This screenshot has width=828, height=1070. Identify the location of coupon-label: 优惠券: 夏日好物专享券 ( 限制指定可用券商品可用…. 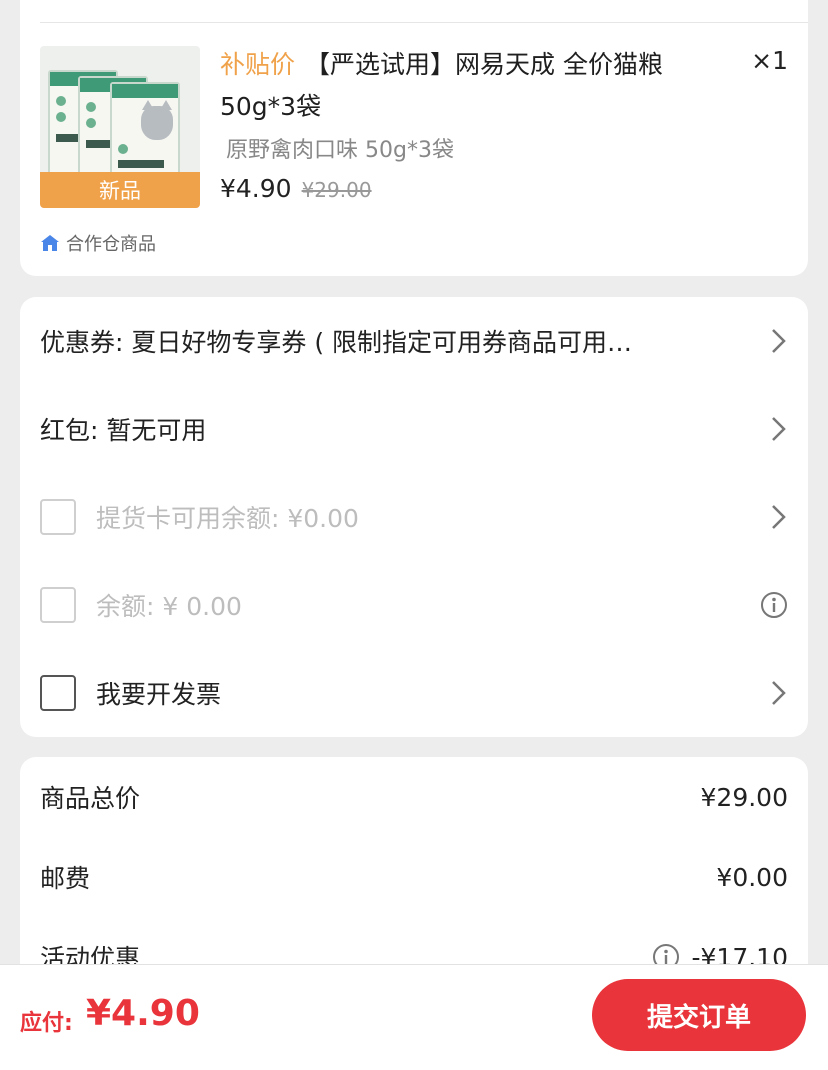
(336, 342).